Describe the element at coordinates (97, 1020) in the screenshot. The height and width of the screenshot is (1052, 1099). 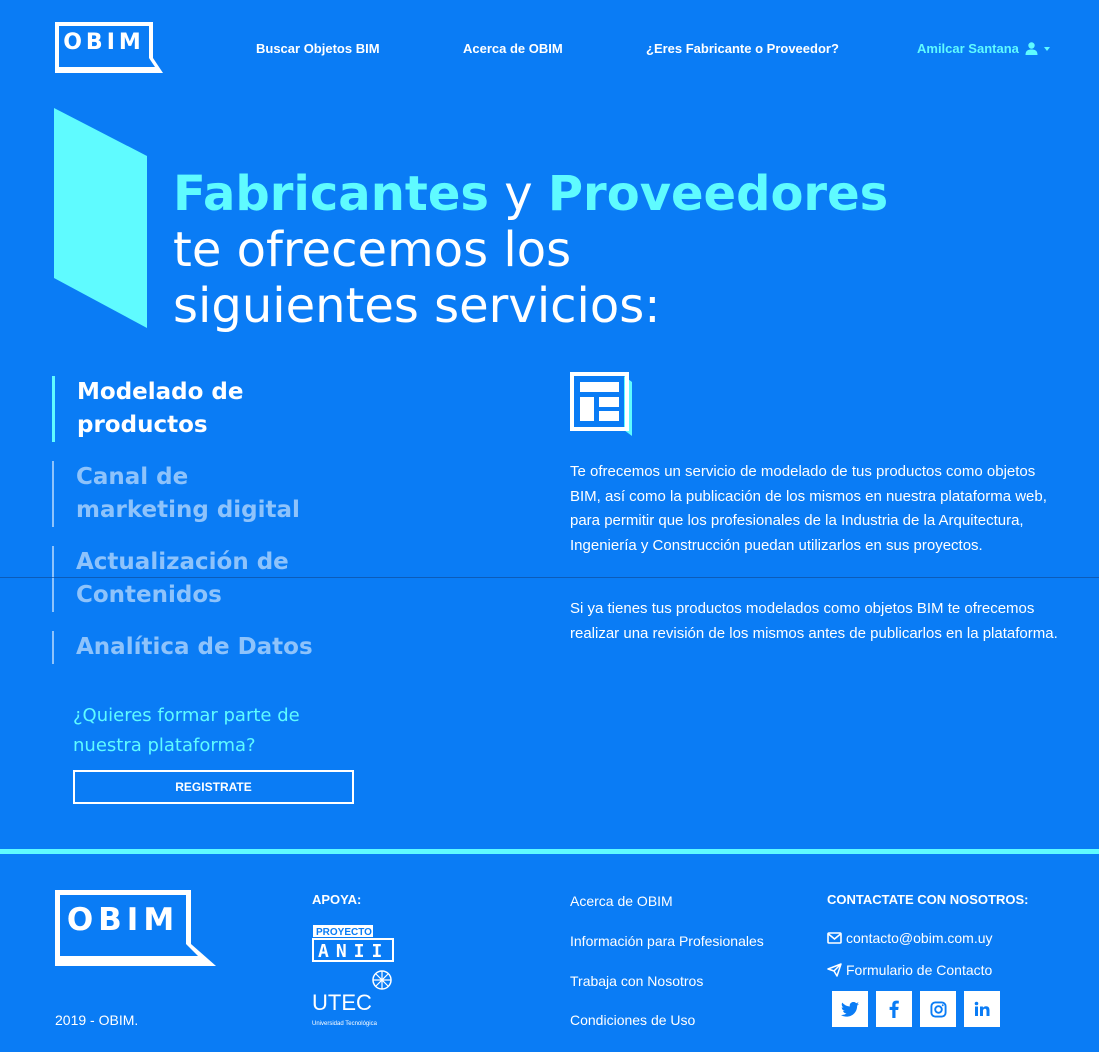
I see `copyright: 2019 - OBIM.` at that location.